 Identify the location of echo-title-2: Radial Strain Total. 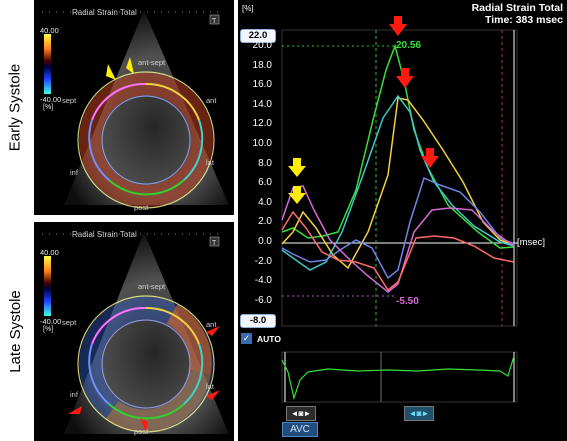
(104, 234).